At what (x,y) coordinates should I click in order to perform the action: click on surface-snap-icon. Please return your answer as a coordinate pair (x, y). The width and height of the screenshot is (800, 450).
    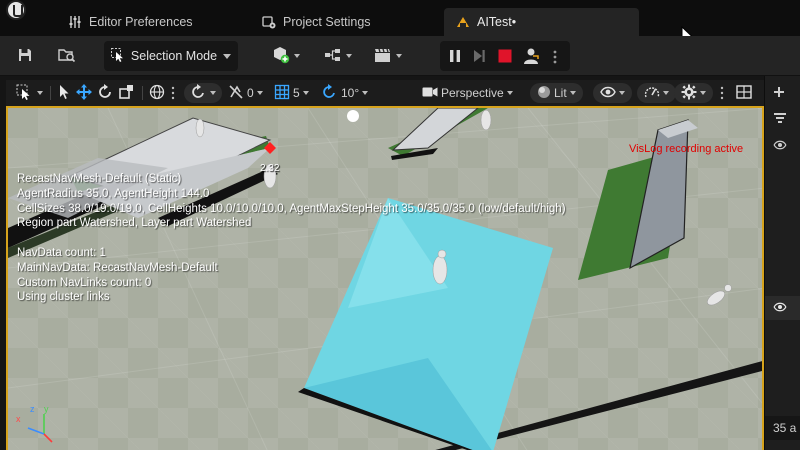
    Looking at the image, I should click on (199, 93).